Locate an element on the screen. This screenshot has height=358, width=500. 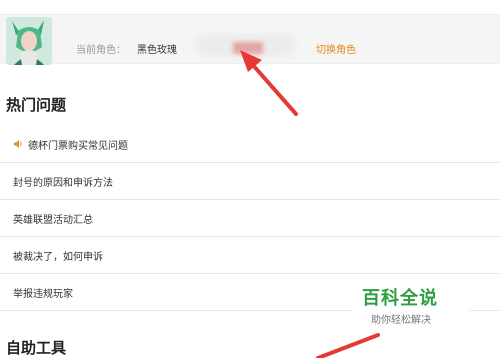
watermark: 百科全说 助你轻松解决 is located at coordinates (411, 304).